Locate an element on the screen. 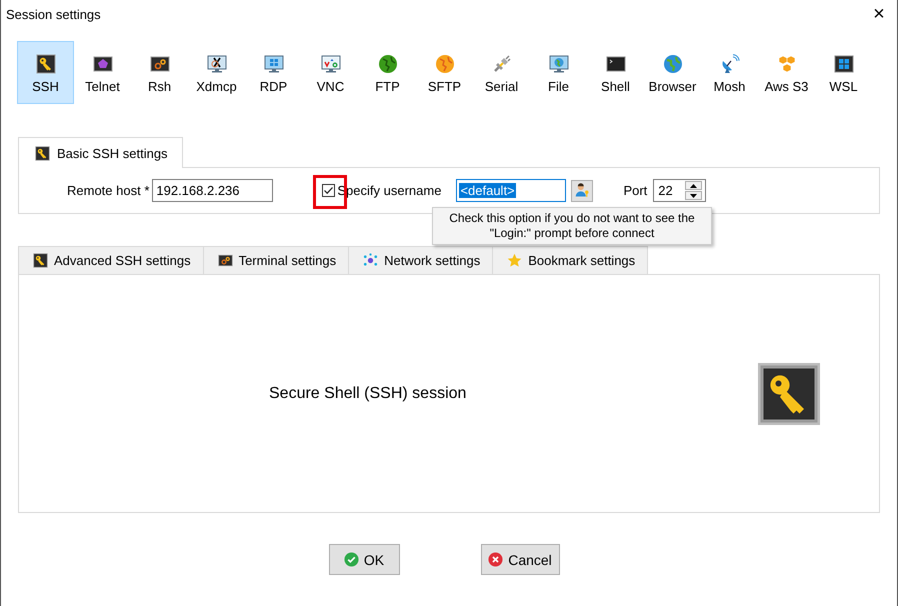 This screenshot has height=606, width=898. network-icon is located at coordinates (370, 260).